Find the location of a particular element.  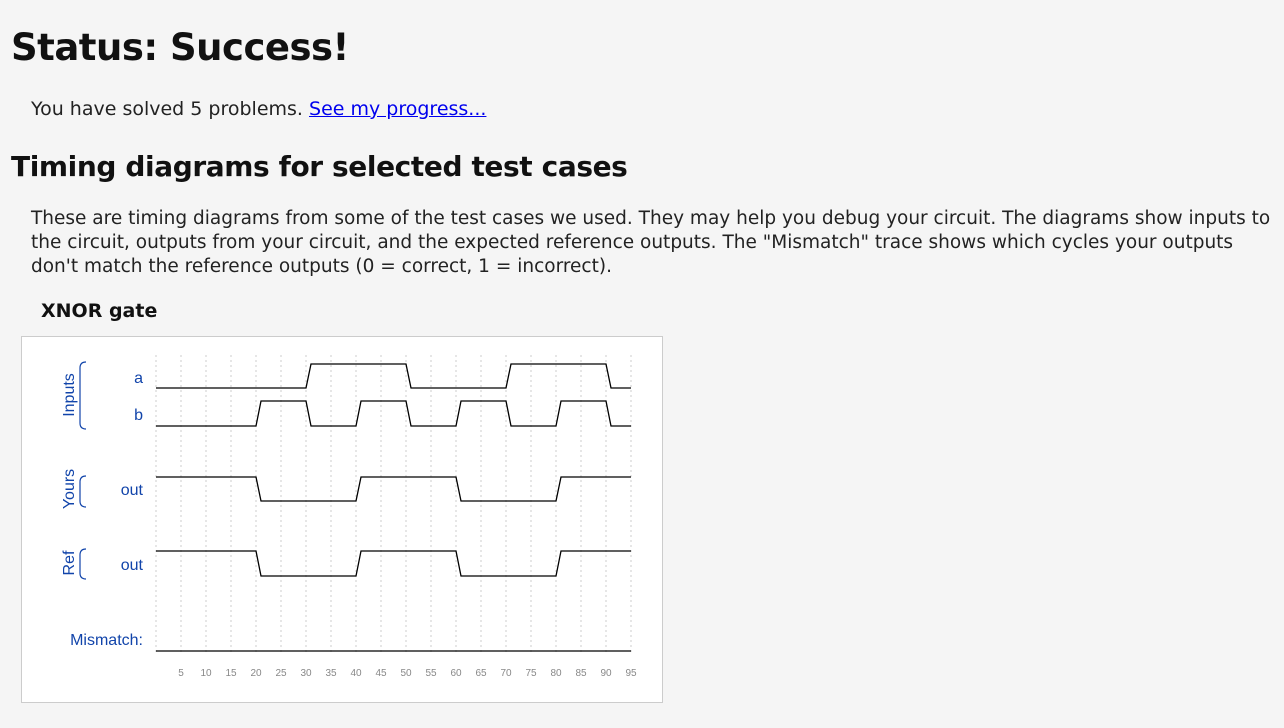

yours-brace is located at coordinates (83, 491).